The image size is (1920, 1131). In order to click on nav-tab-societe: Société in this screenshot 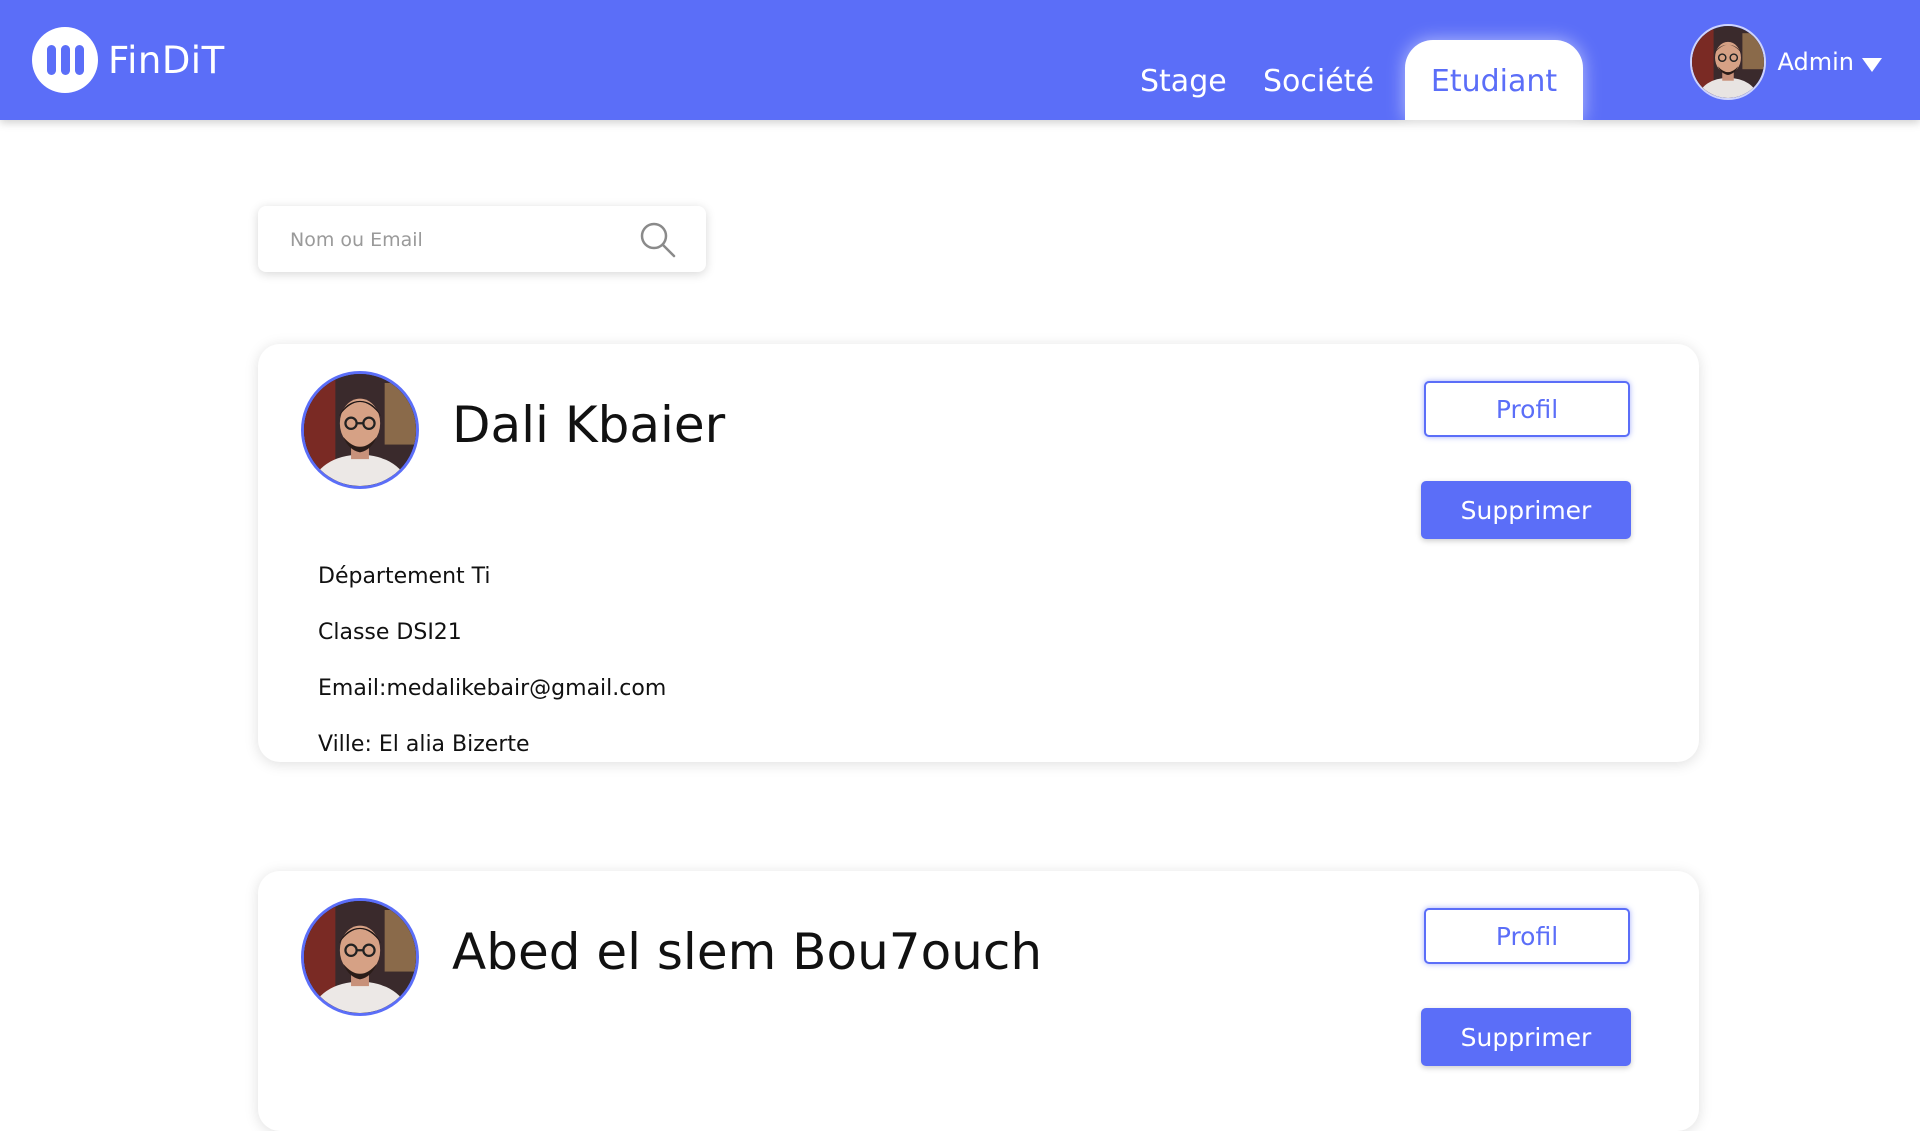, I will do `click(1318, 80)`.